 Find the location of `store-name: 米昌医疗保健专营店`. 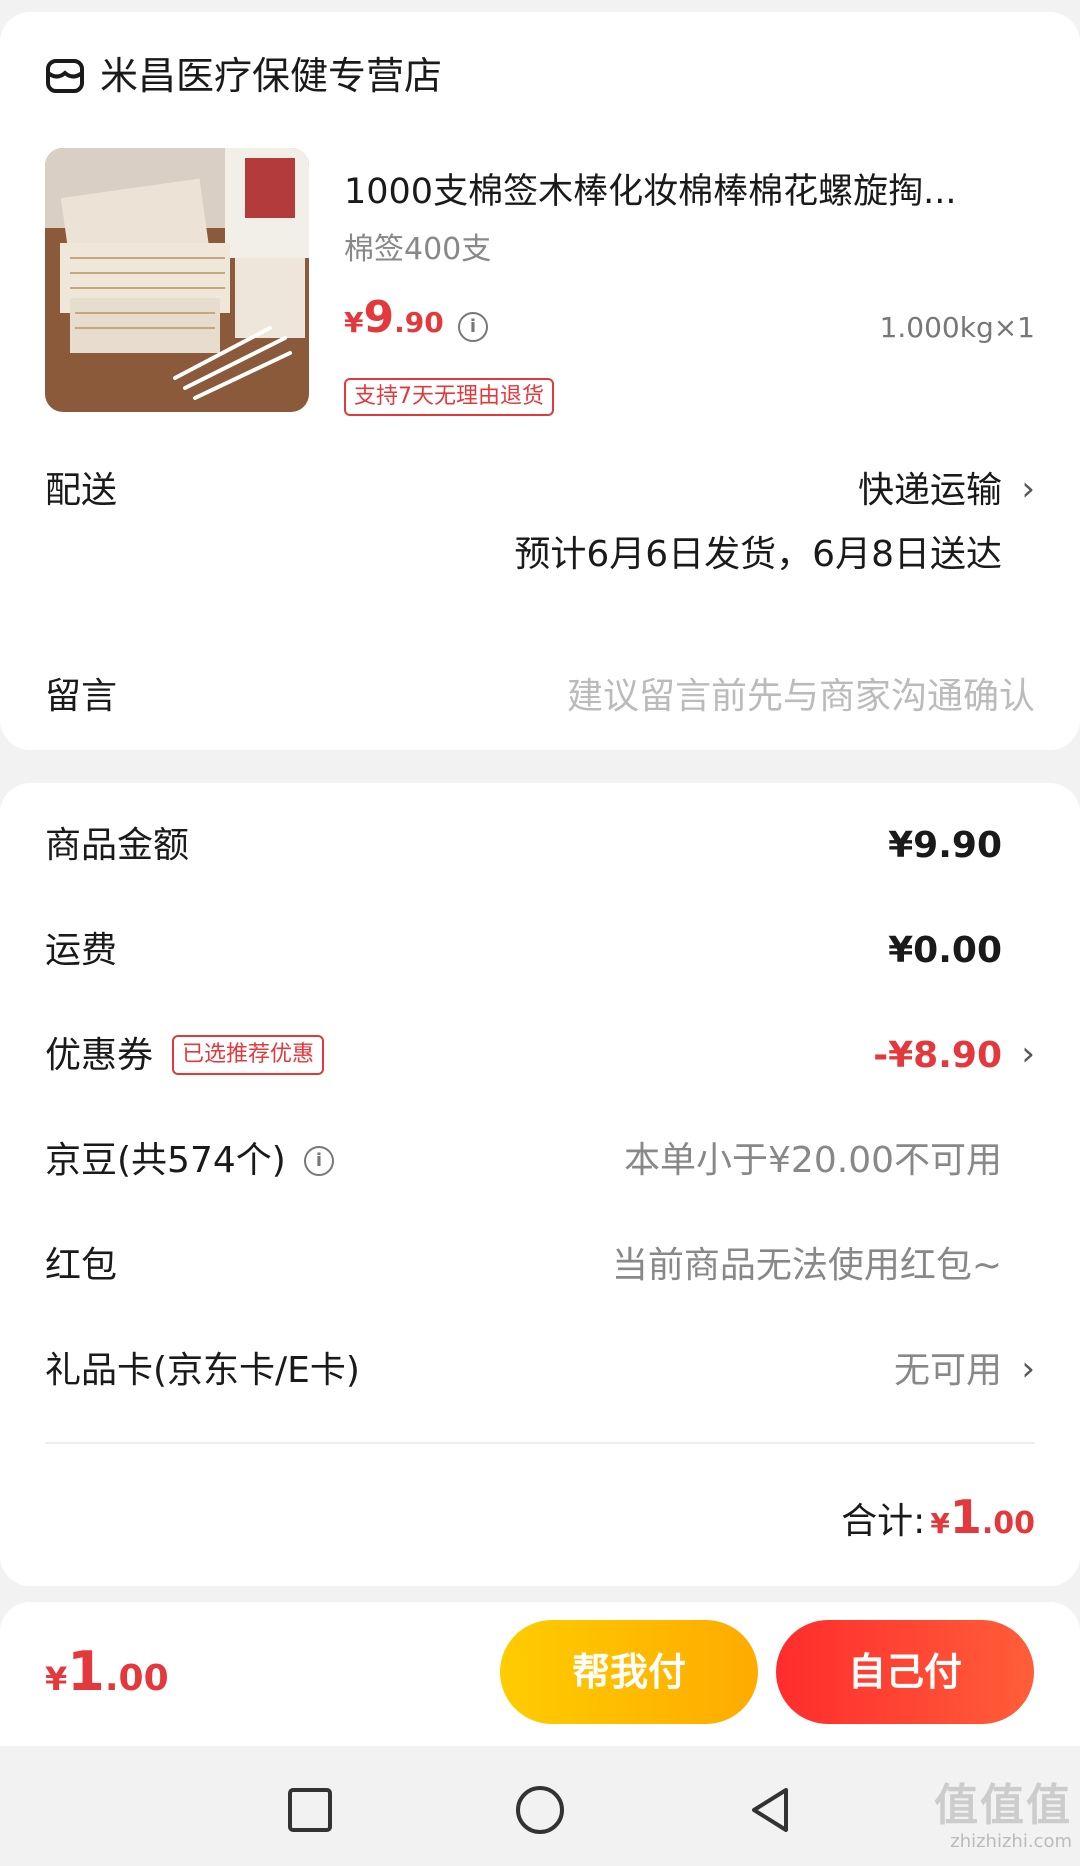

store-name: 米昌医疗保健专营店 is located at coordinates (271, 76).